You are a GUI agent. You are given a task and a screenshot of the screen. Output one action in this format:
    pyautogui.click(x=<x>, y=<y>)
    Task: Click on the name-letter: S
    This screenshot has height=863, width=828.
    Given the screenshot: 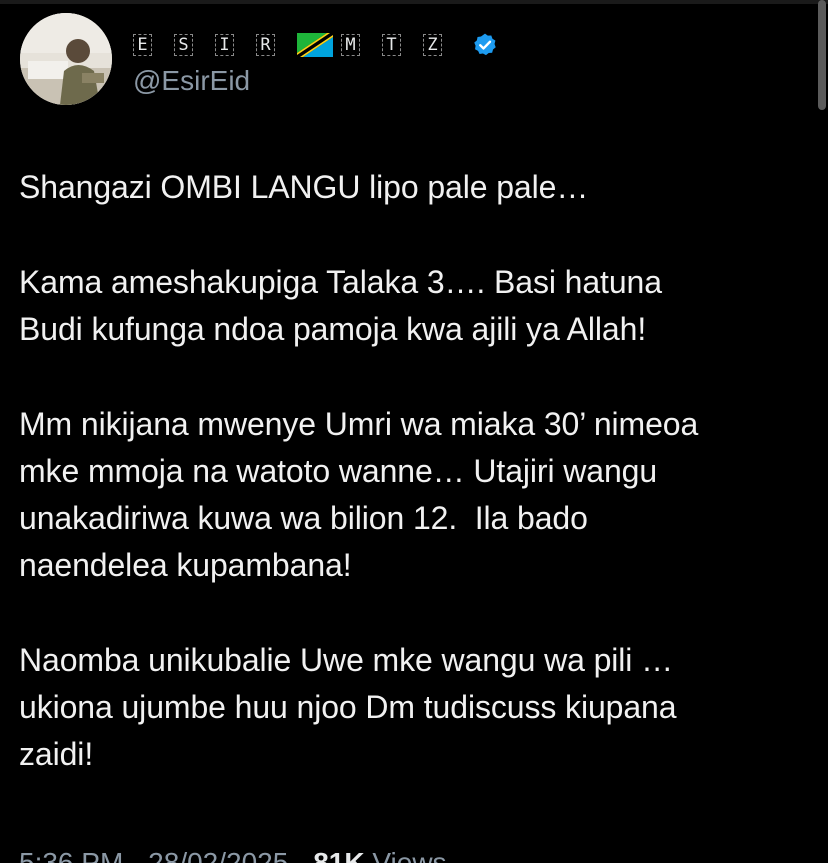 What is the action you would take?
    pyautogui.click(x=183, y=45)
    